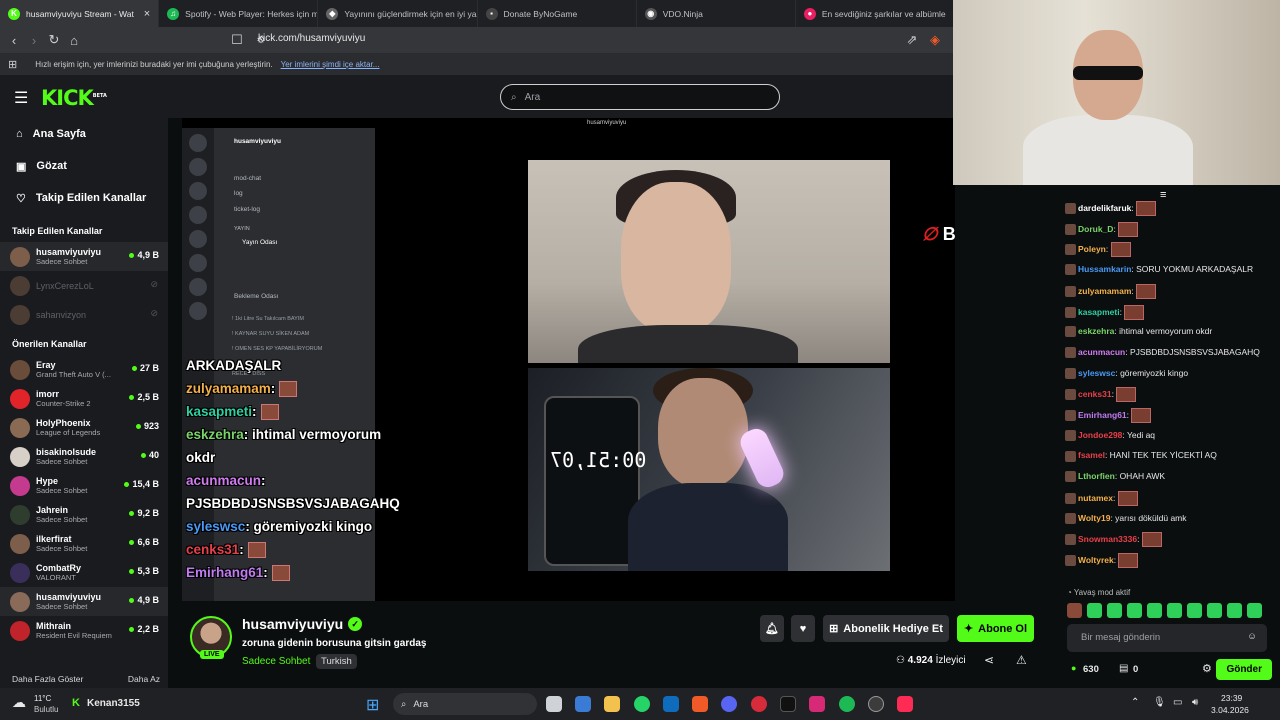 This screenshot has width=1280, height=720. Describe the element at coordinates (772, 628) in the screenshot. I see `notification-button: 🔔︎` at that location.